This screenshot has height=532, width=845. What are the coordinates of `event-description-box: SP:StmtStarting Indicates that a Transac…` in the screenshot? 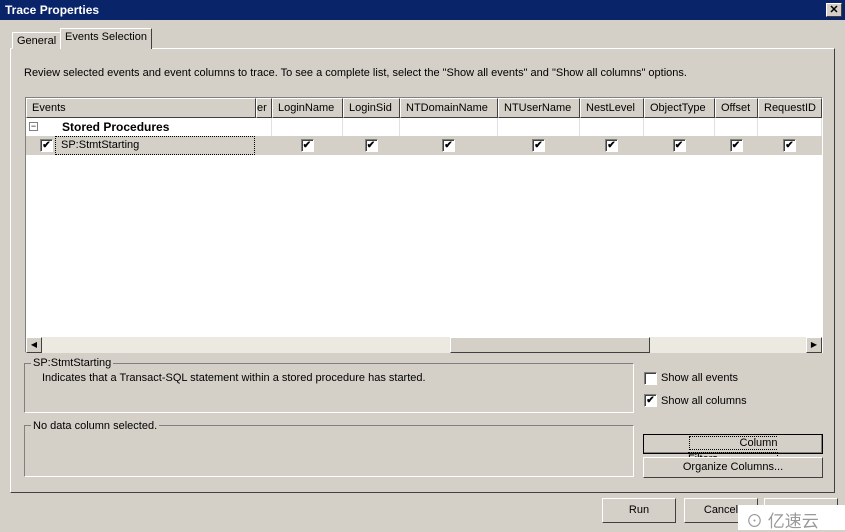 It's located at (329, 385).